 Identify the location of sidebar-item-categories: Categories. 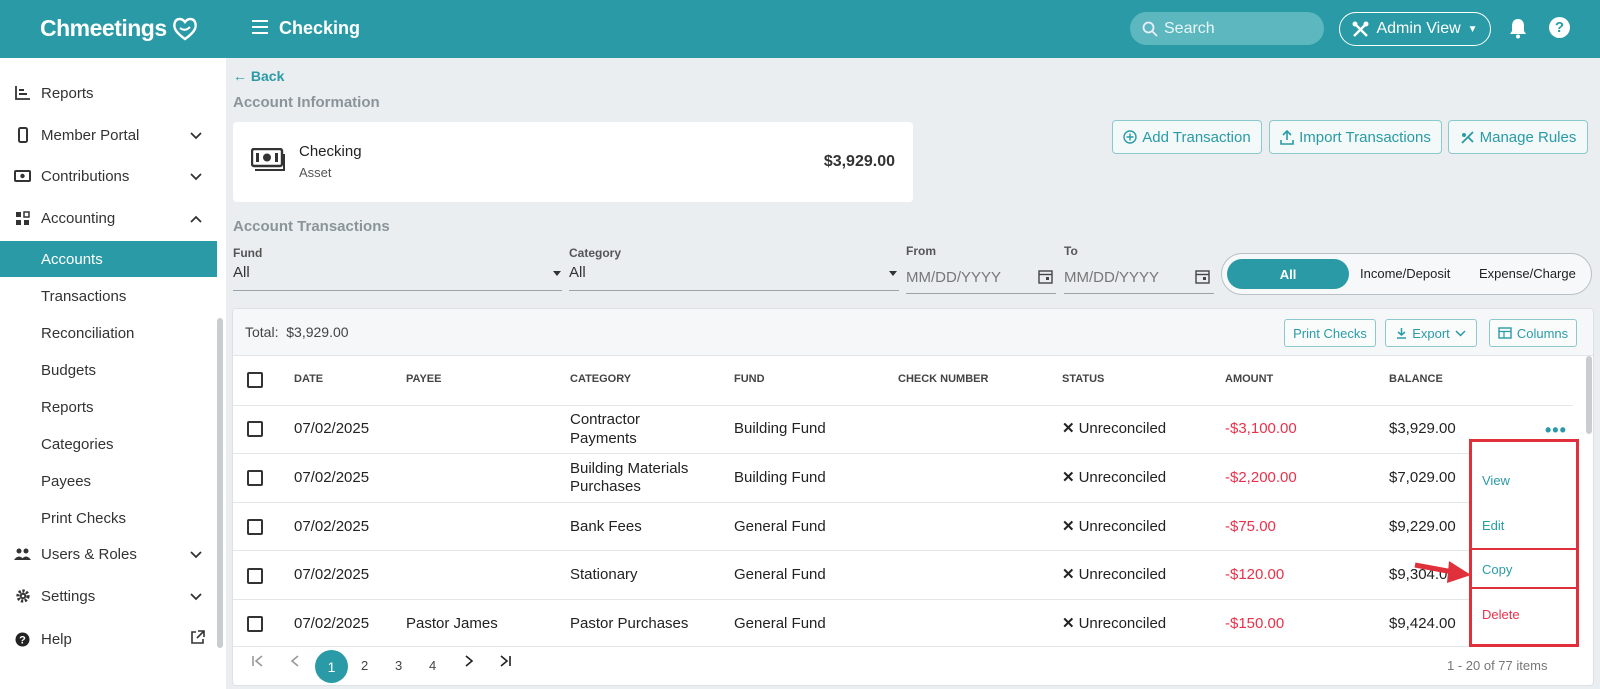
(108, 444).